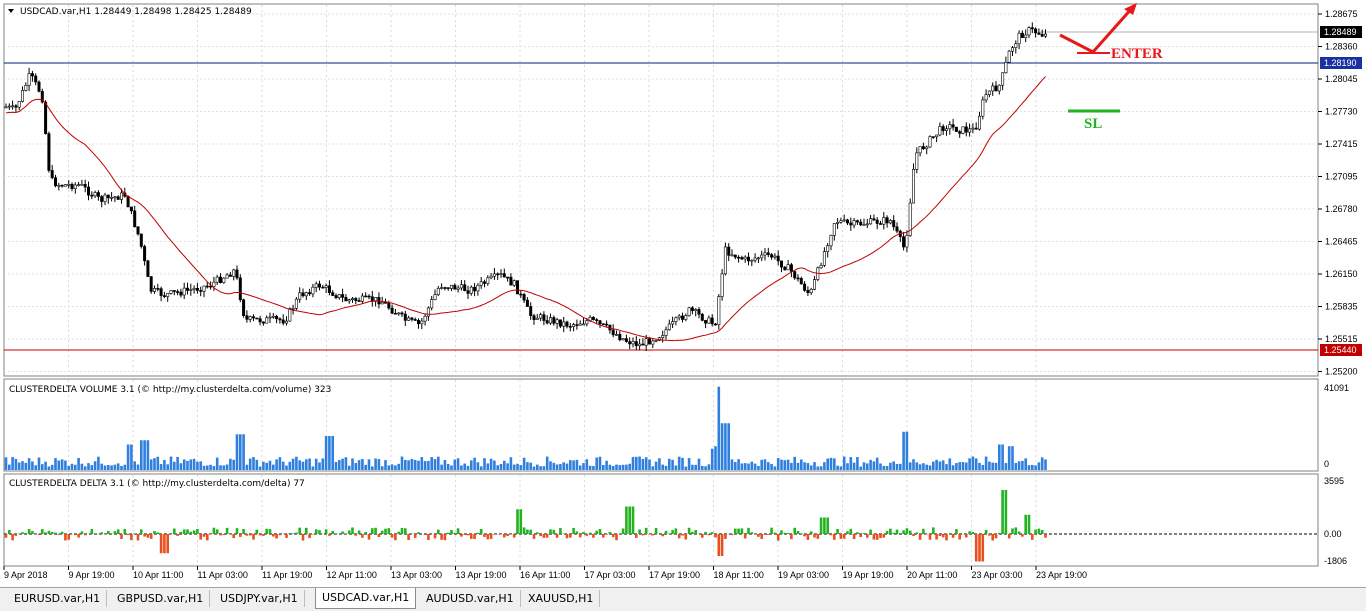 Image resolution: width=1366 pixels, height=611 pixels. What do you see at coordinates (365, 598) in the screenshot?
I see `tab-usdcad: USDCAD.var,H1` at bounding box center [365, 598].